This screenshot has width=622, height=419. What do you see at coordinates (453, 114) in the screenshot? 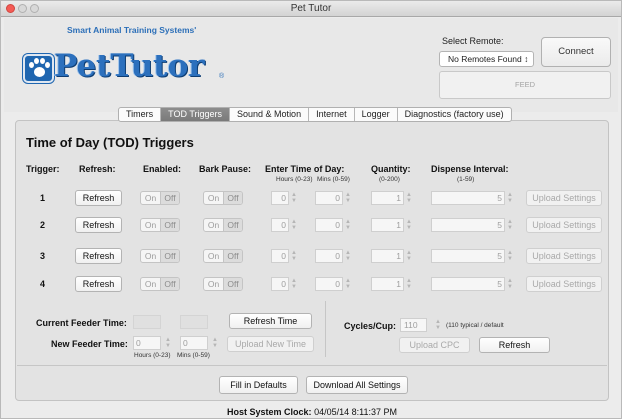
I see `tab-diagnostics: Diagnostics (factory use)` at bounding box center [453, 114].